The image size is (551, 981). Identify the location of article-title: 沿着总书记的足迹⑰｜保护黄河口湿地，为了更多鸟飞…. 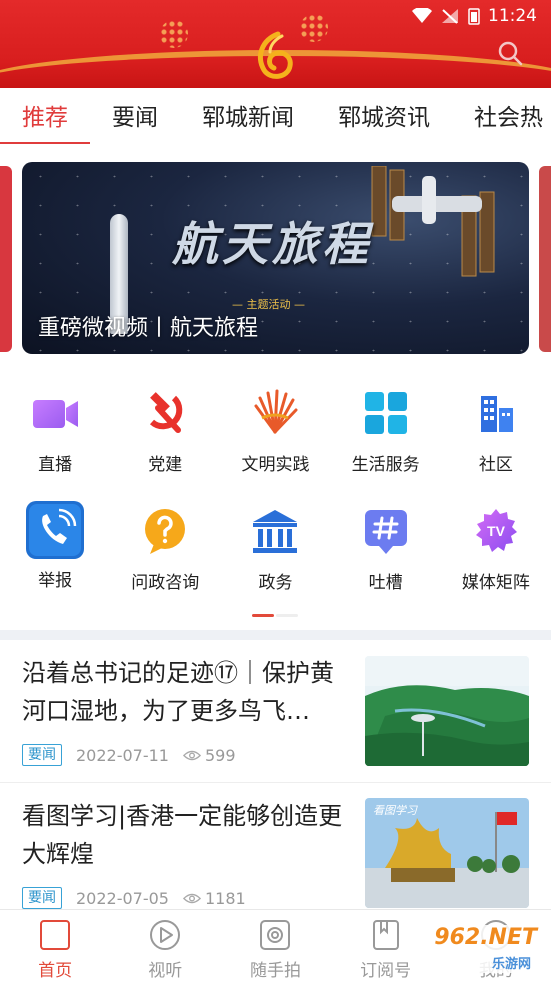
(178, 692).